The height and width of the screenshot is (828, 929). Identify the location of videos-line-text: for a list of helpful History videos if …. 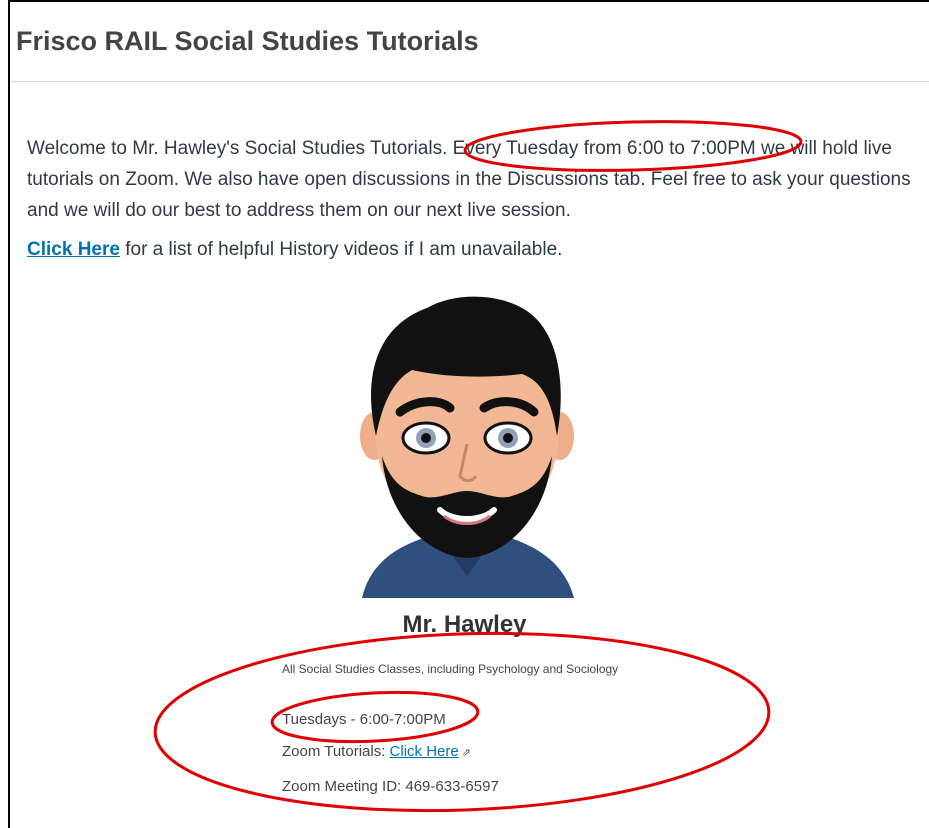
(341, 249).